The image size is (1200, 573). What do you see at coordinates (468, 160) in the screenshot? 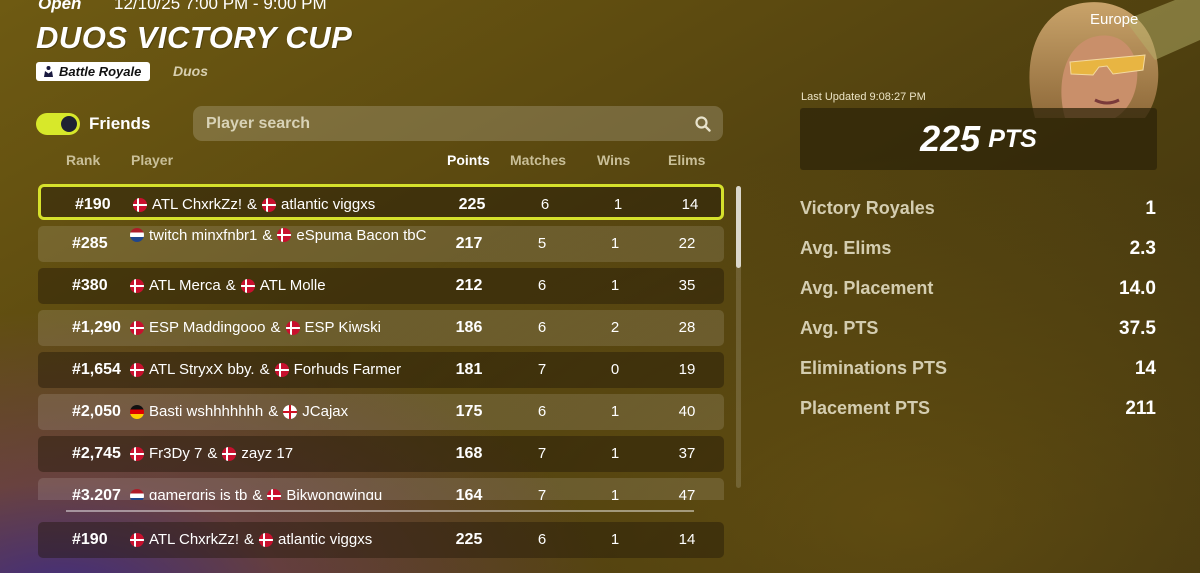
I see `col-header-points: Points` at bounding box center [468, 160].